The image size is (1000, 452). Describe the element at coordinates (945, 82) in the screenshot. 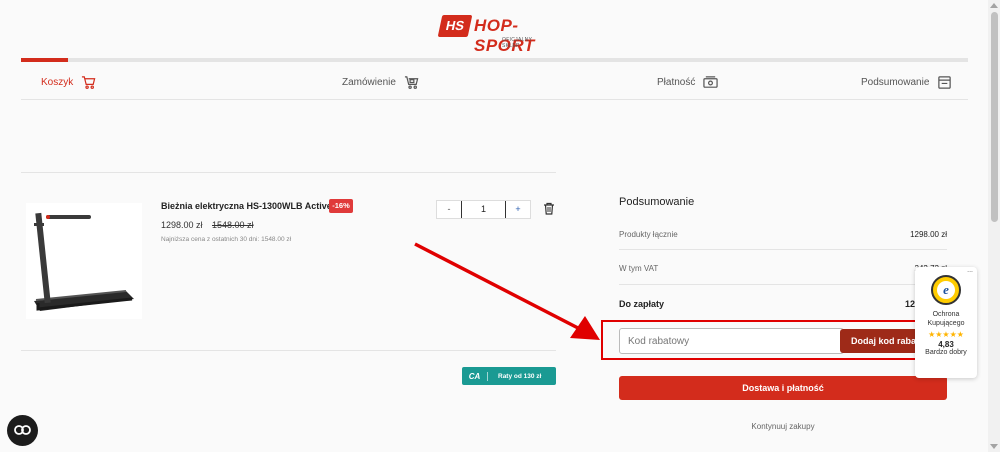

I see `summary-icon` at that location.